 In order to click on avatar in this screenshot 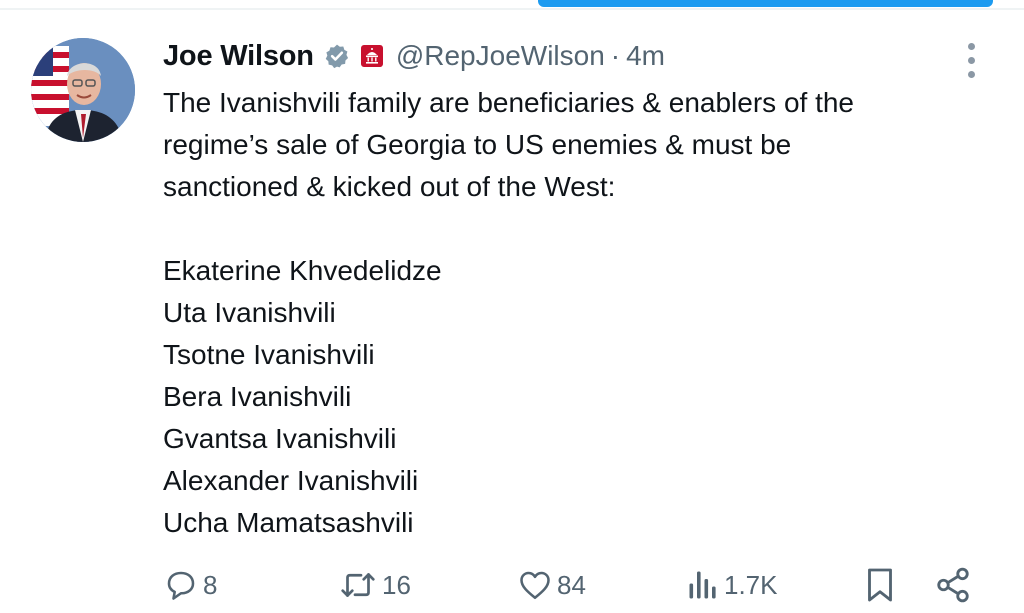, I will do `click(83, 90)`.